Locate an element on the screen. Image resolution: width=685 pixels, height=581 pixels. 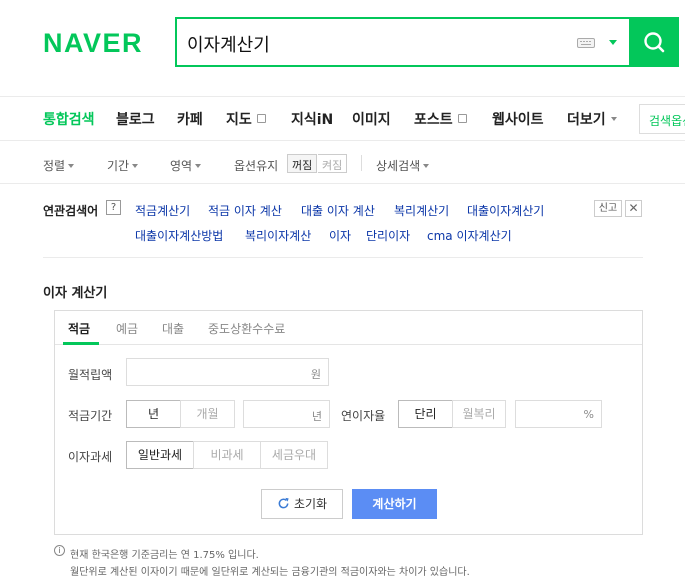
tab-more-label: 더보기 is located at coordinates (586, 120).